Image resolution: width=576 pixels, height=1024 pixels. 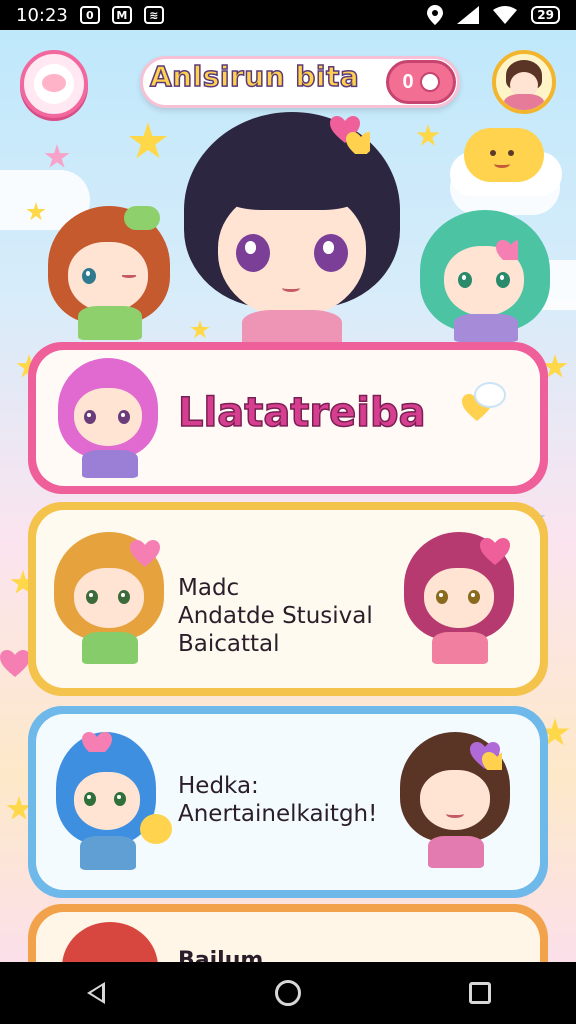 I want to click on bunny-logo-icon, so click(x=54, y=84).